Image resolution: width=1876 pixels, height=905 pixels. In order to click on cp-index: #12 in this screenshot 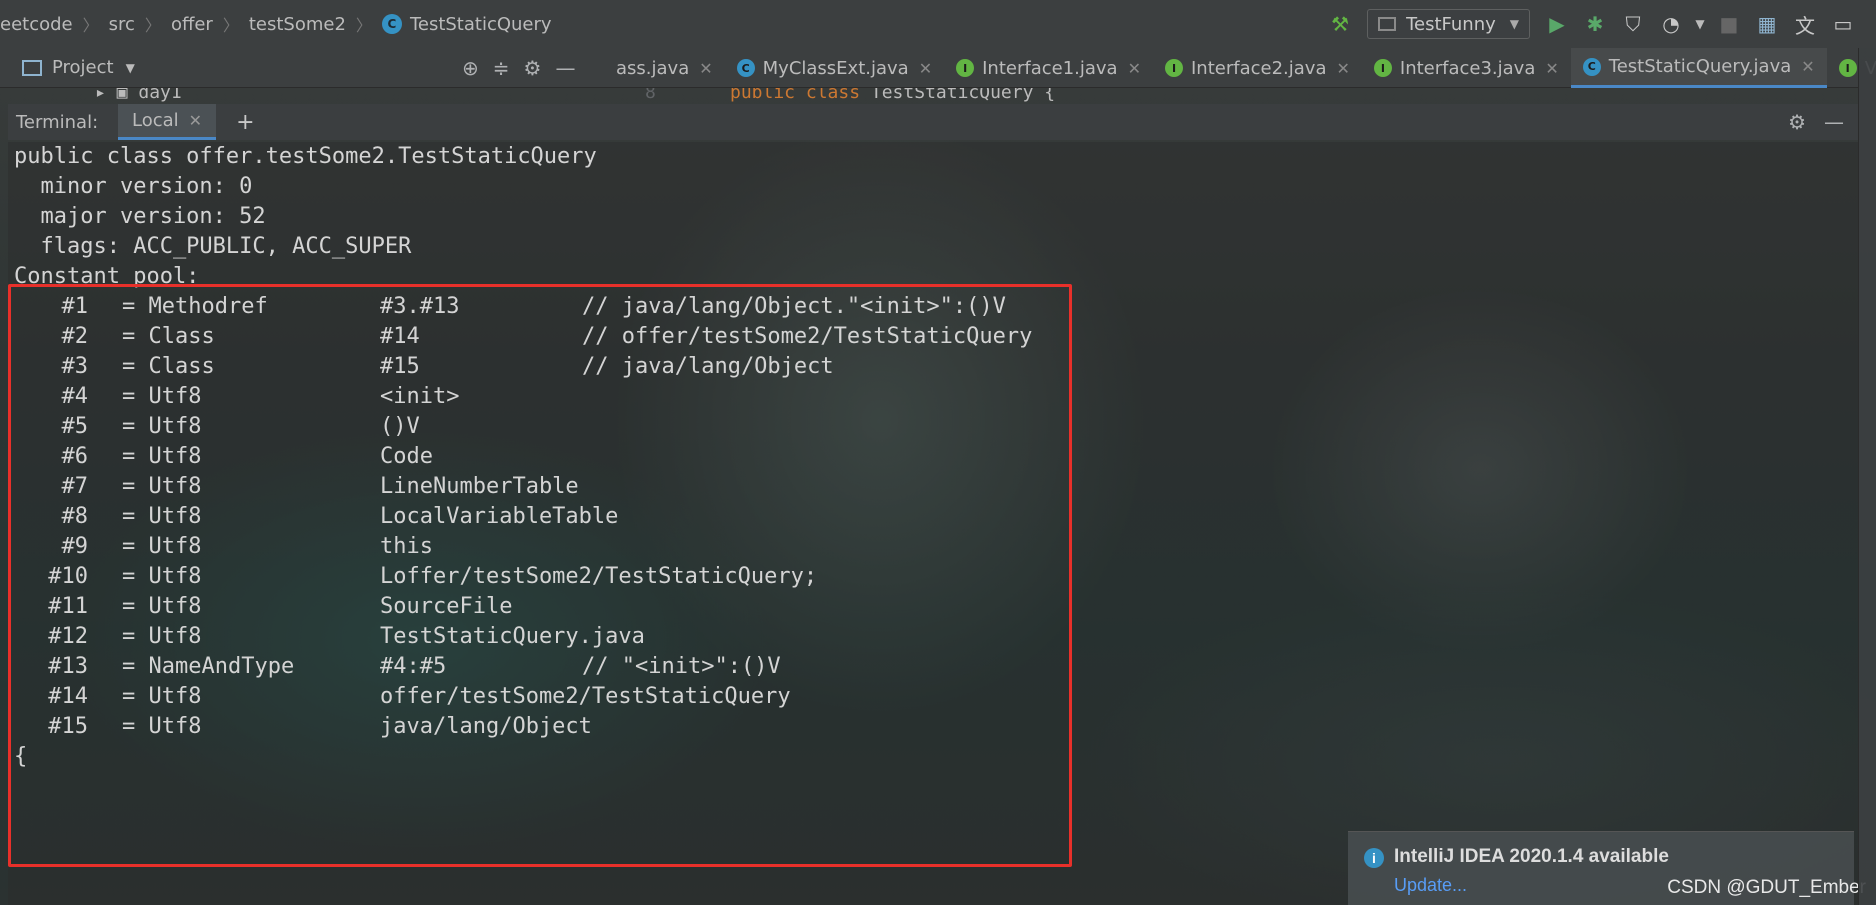, I will do `click(68, 636)`.